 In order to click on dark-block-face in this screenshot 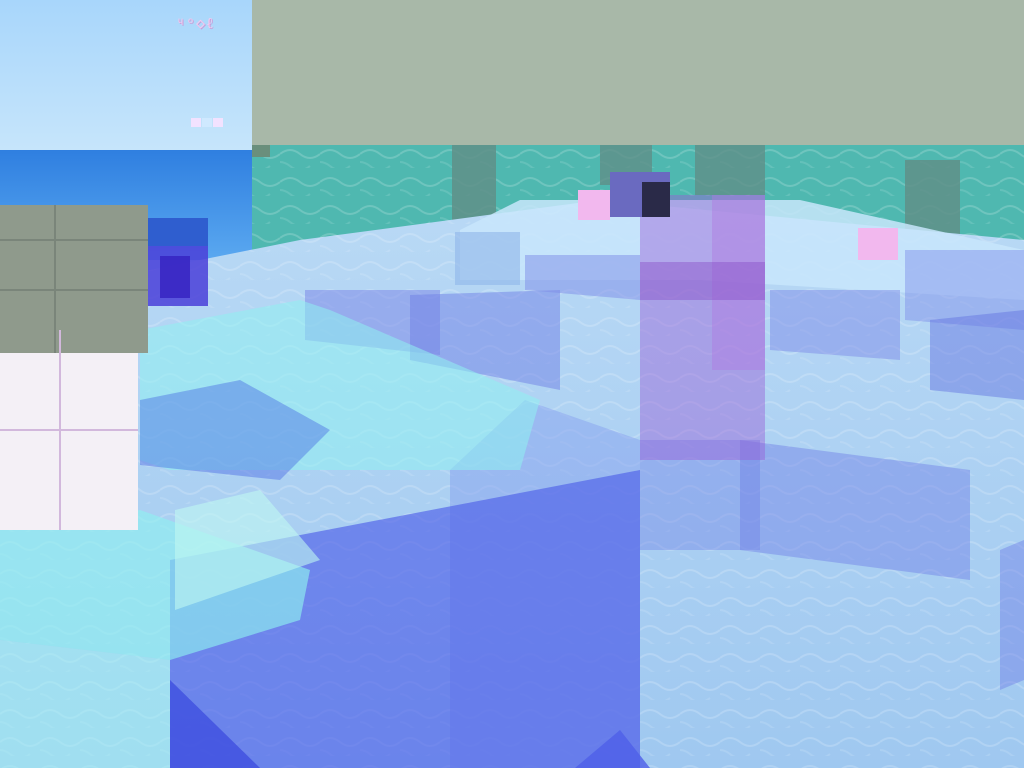, I will do `click(656, 199)`.